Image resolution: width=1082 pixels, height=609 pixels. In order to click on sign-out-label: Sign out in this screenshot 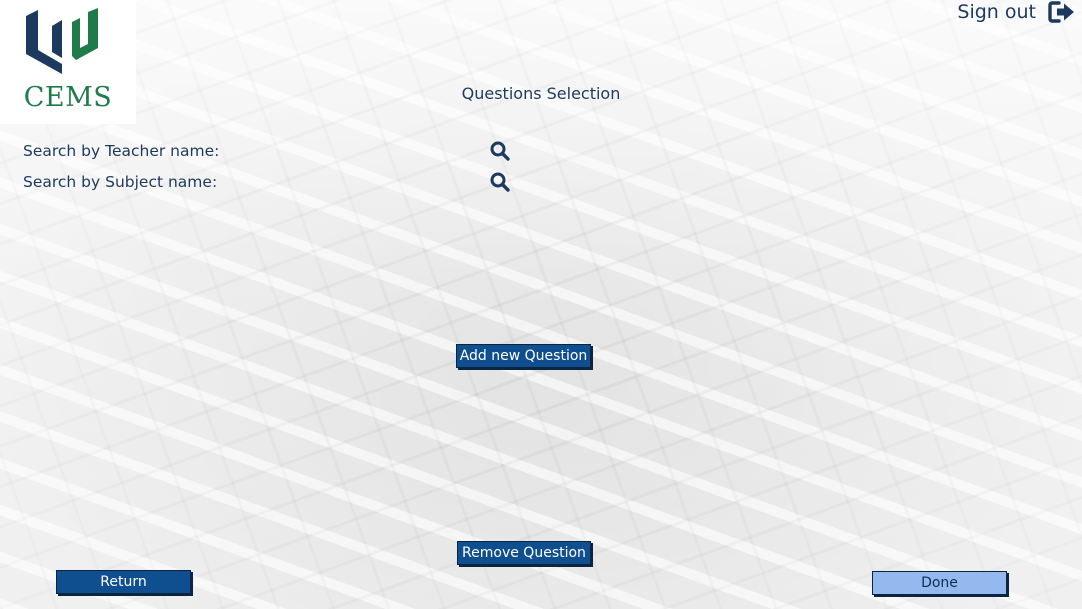, I will do `click(996, 12)`.